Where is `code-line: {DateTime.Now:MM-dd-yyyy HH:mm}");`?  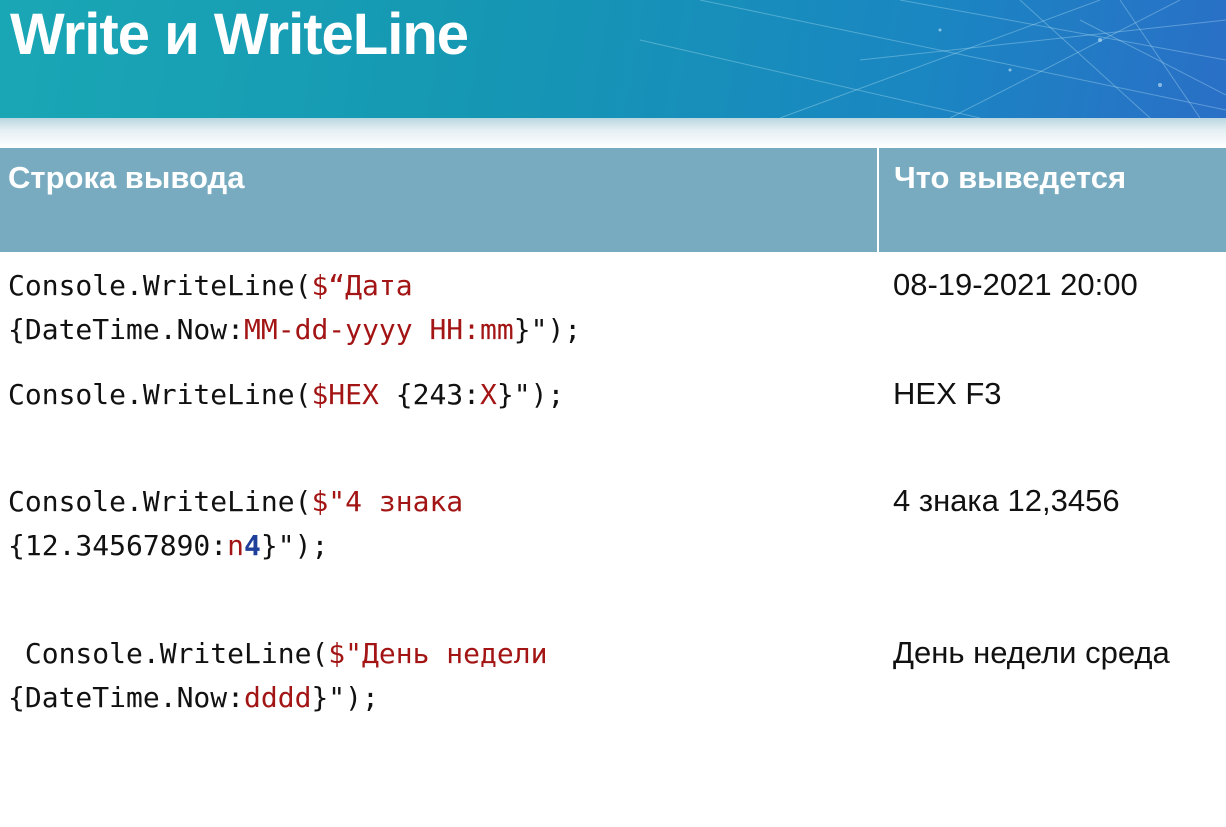
code-line: {DateTime.Now:MM-dd-yyyy HH:mm}"); is located at coordinates (294, 330).